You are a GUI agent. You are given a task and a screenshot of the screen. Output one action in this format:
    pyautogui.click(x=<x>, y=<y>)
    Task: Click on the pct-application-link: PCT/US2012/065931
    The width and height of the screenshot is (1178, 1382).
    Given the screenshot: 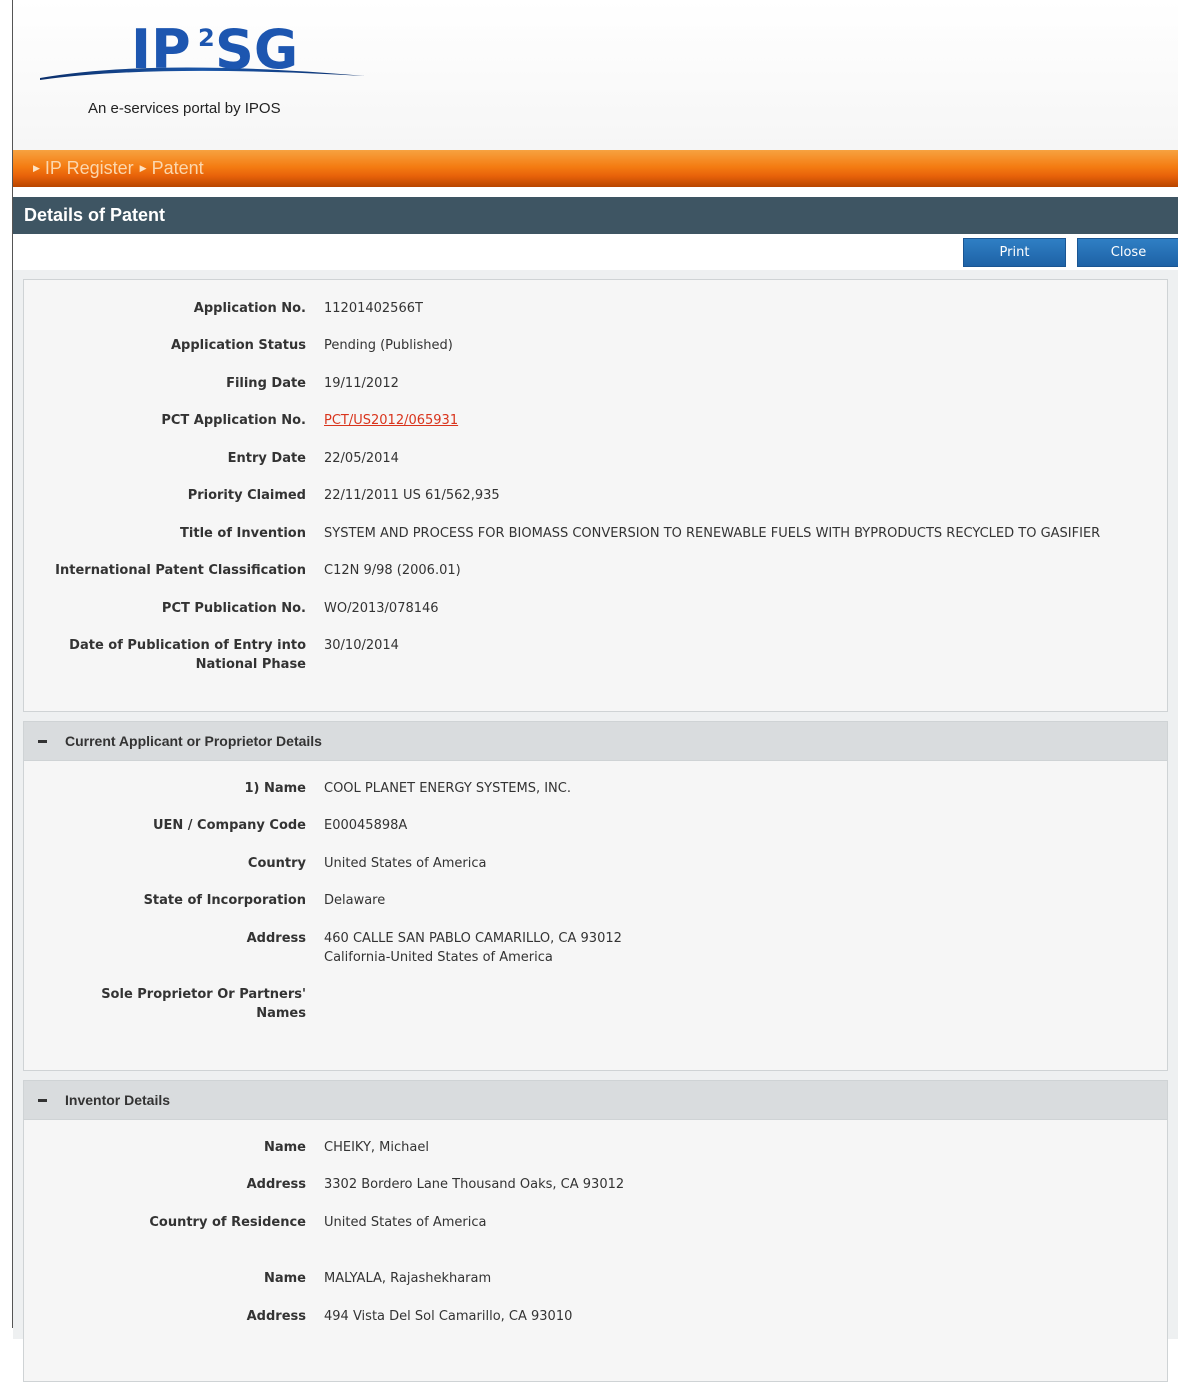 What is the action you would take?
    pyautogui.click(x=391, y=420)
    